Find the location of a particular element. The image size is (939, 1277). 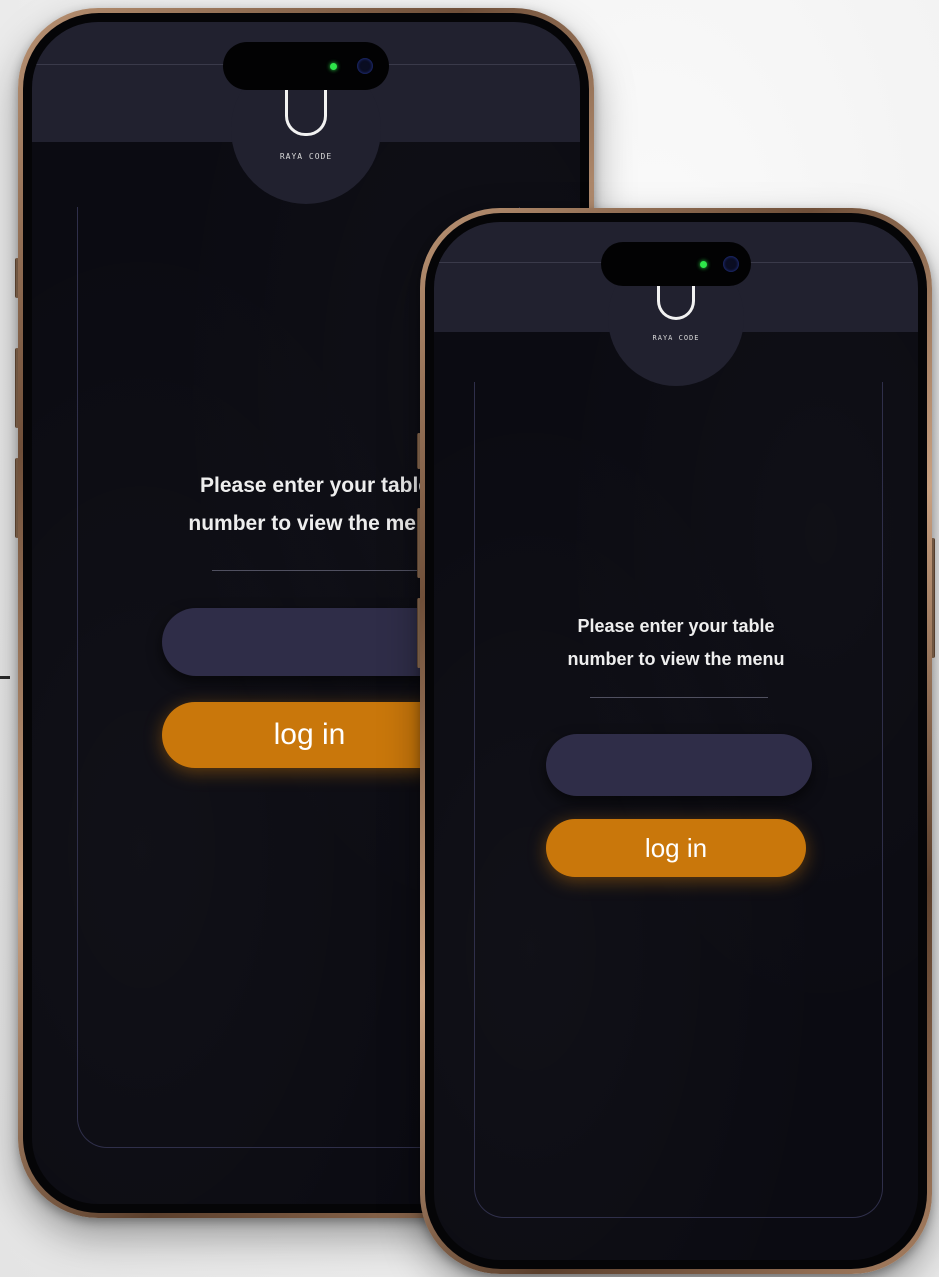

table-number-input is located at coordinates (679, 765).